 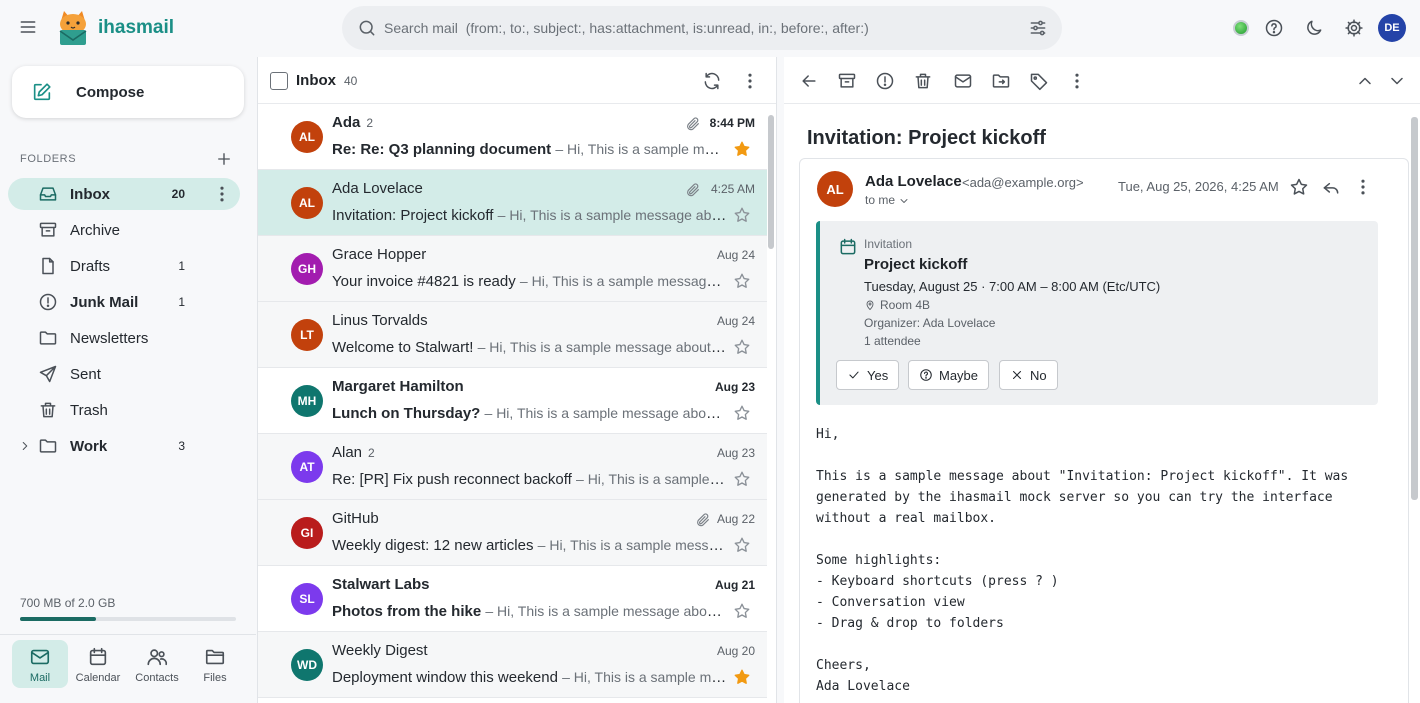 What do you see at coordinates (771, 182) in the screenshot?
I see `message-list-scrollbar` at bounding box center [771, 182].